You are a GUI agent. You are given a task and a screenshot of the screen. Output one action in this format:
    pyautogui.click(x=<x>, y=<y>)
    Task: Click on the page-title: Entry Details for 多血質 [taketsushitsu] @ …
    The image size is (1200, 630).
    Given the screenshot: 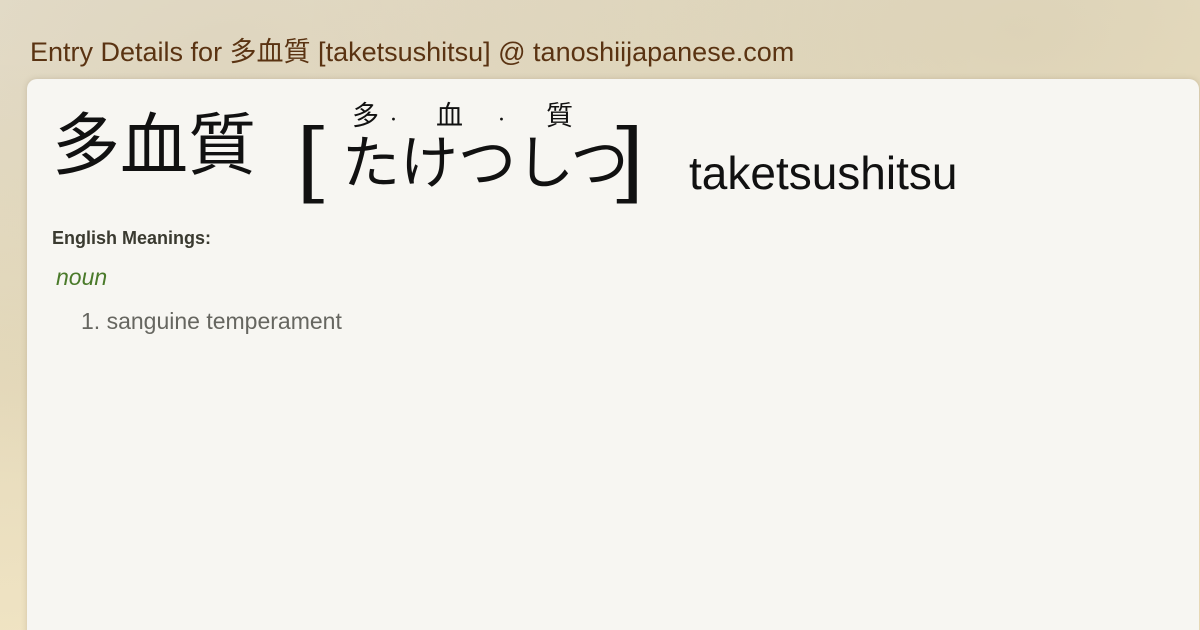 What is the action you would take?
    pyautogui.click(x=412, y=52)
    